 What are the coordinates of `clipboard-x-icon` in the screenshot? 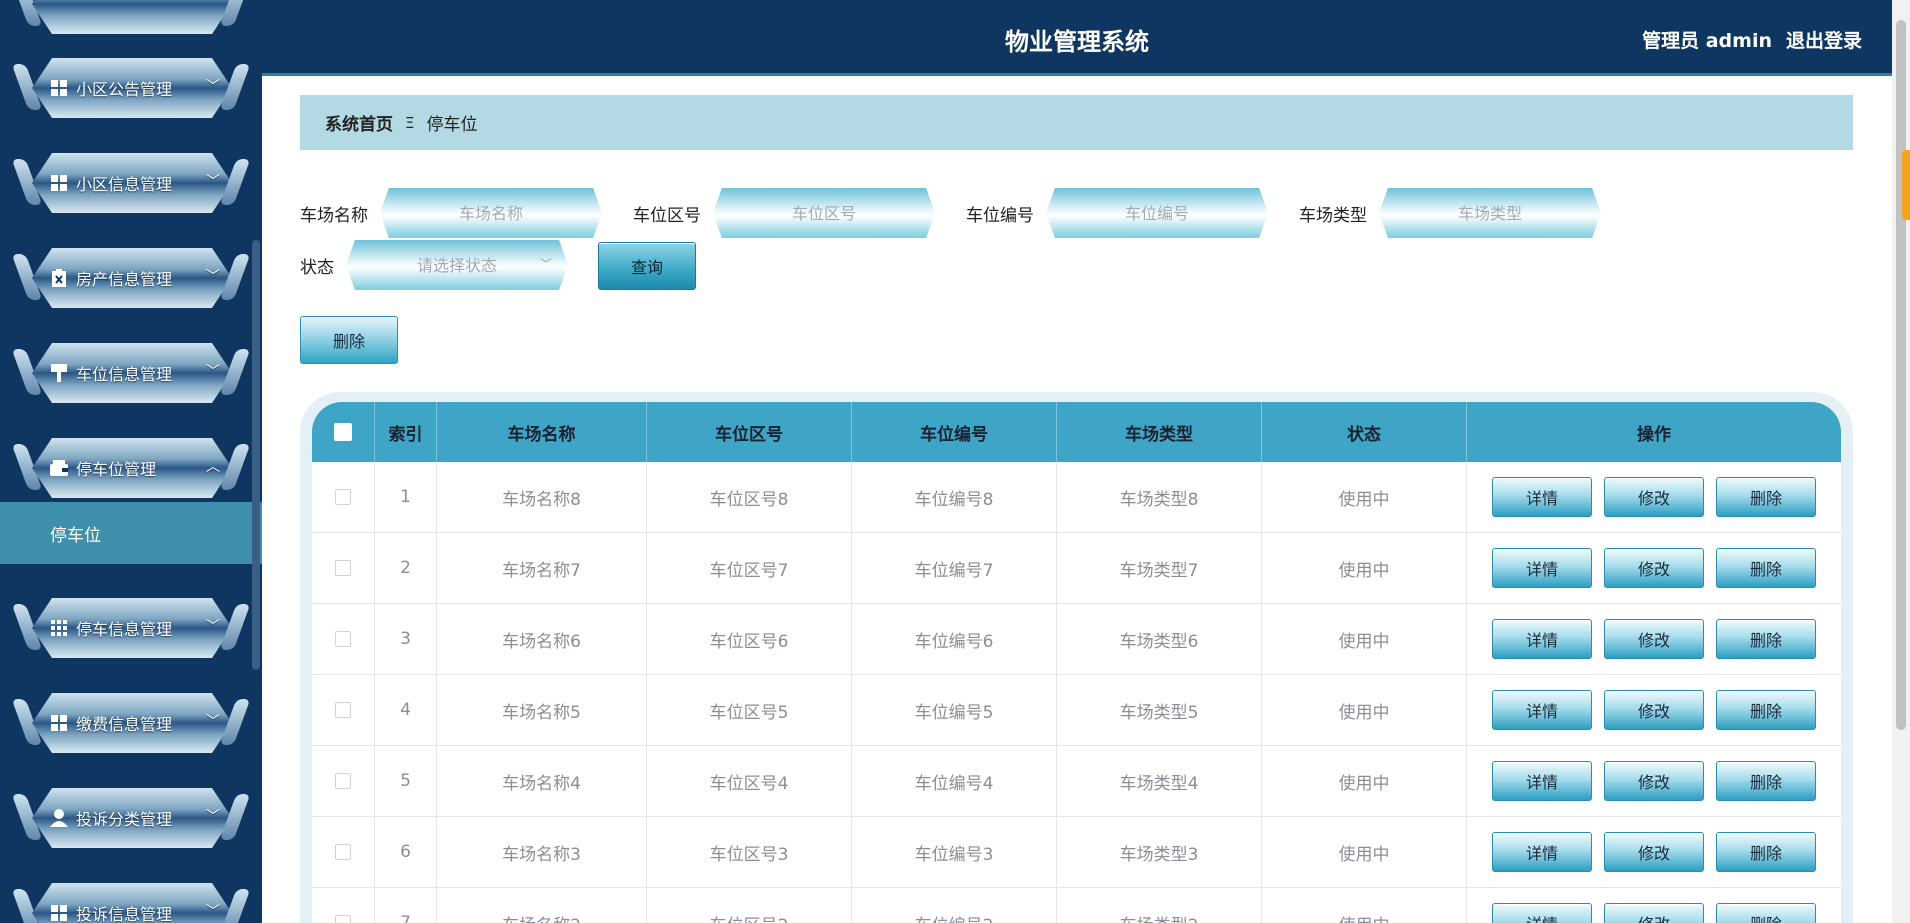 It's located at (59, 278).